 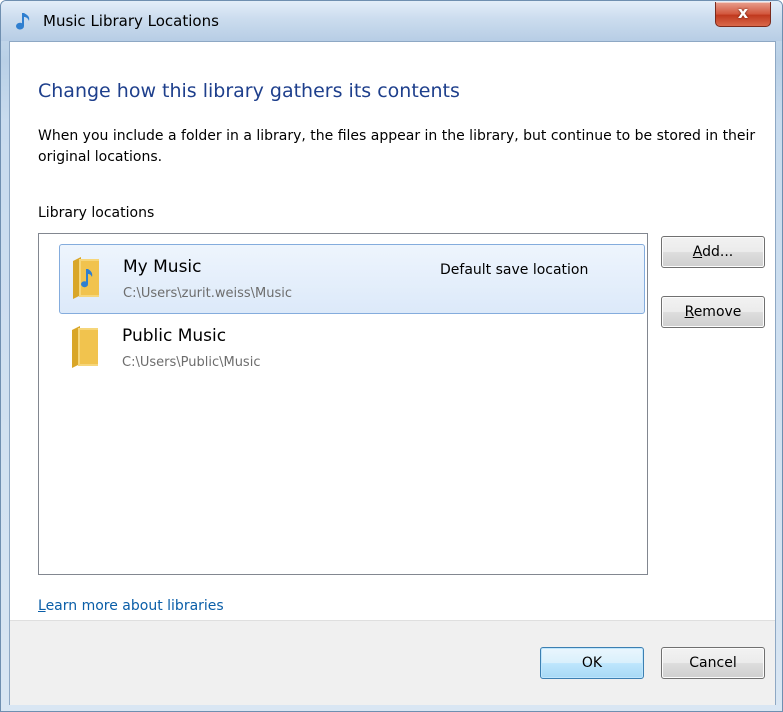 What do you see at coordinates (713, 663) in the screenshot?
I see `cancel-button: Cancel` at bounding box center [713, 663].